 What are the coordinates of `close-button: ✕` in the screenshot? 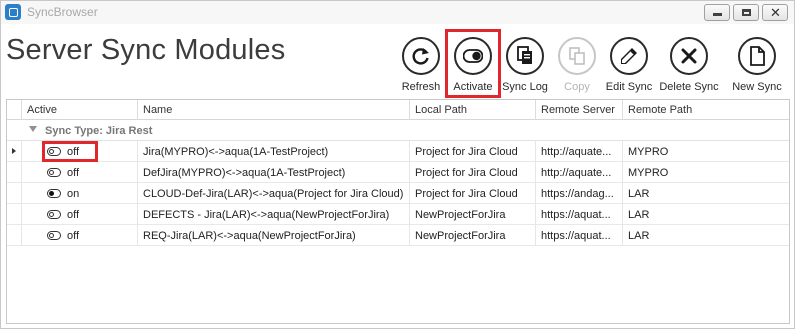 It's located at (775, 12).